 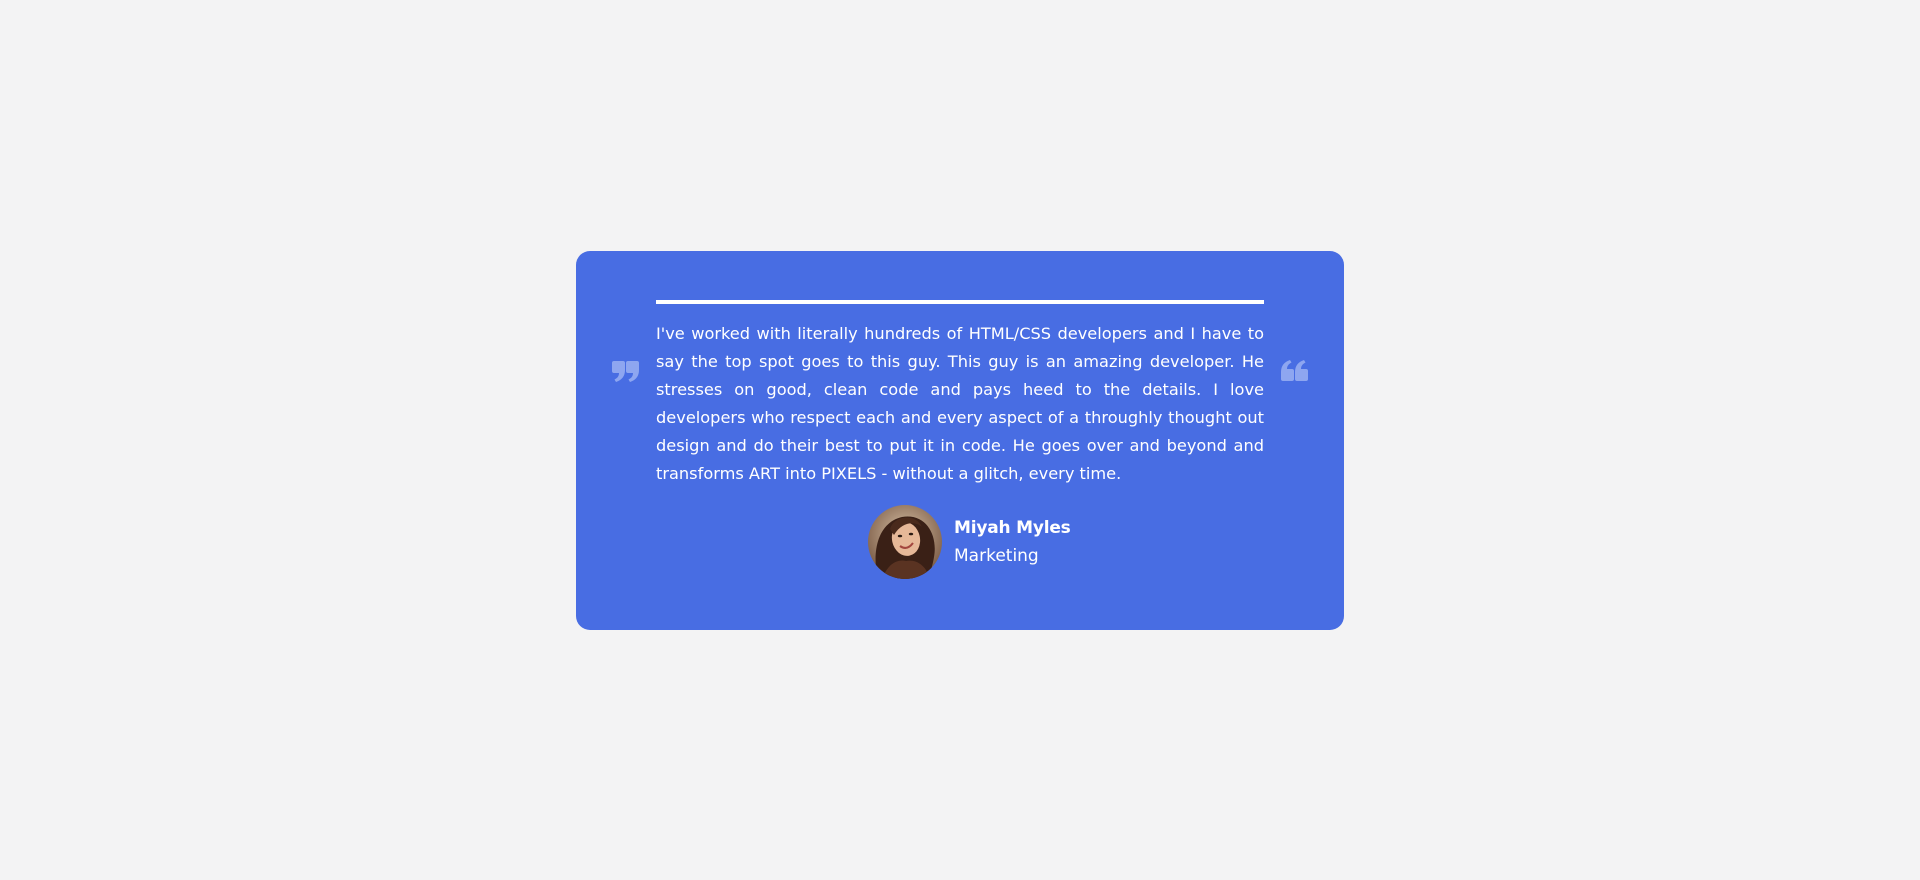 What do you see at coordinates (626, 371) in the screenshot?
I see `quote-left-icon` at bounding box center [626, 371].